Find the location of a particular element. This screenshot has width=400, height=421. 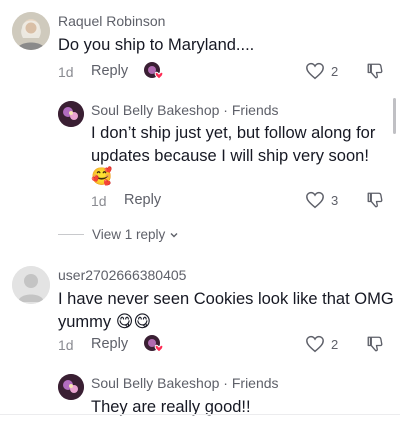

comment-username: user2702666380405 is located at coordinates (122, 275).